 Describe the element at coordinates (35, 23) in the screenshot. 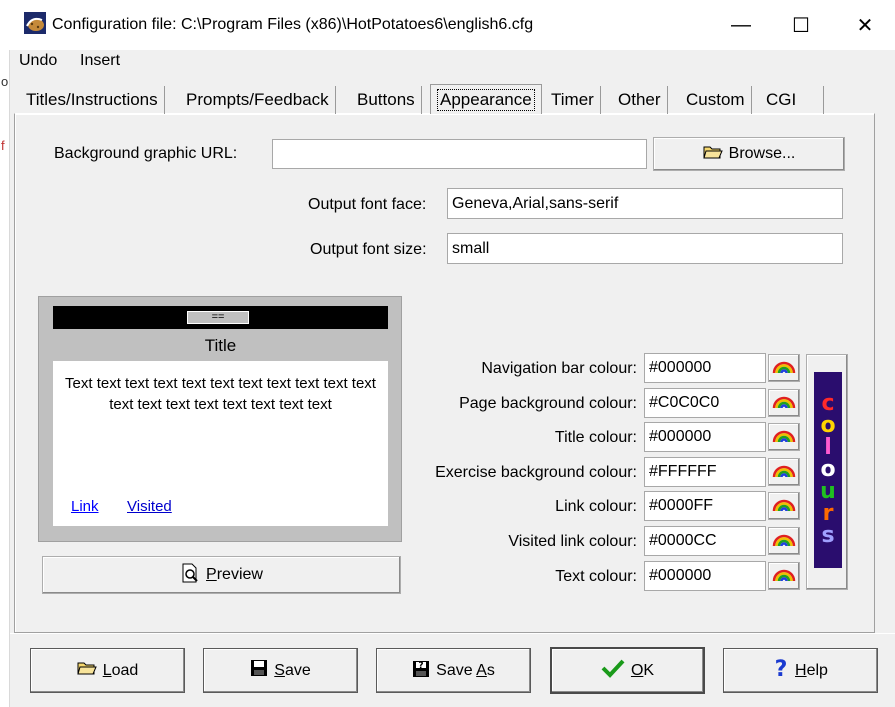

I see `hot-potatoes-app-icon` at that location.